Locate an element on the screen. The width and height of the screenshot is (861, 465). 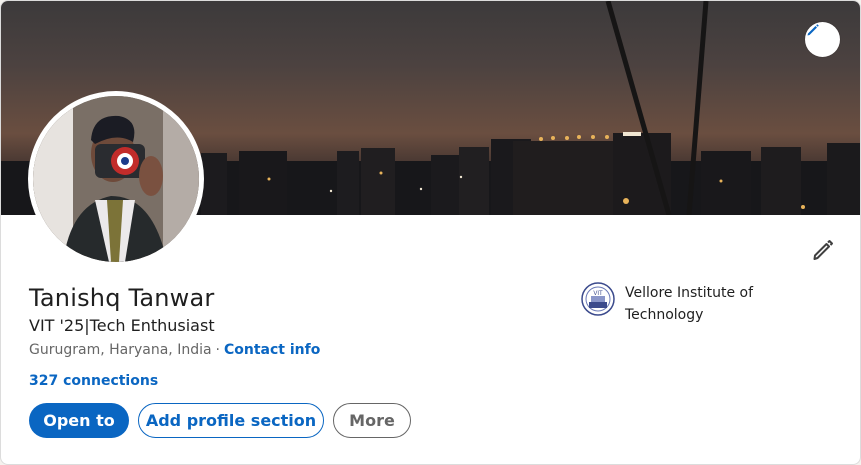
edit-background-button is located at coordinates (822, 39).